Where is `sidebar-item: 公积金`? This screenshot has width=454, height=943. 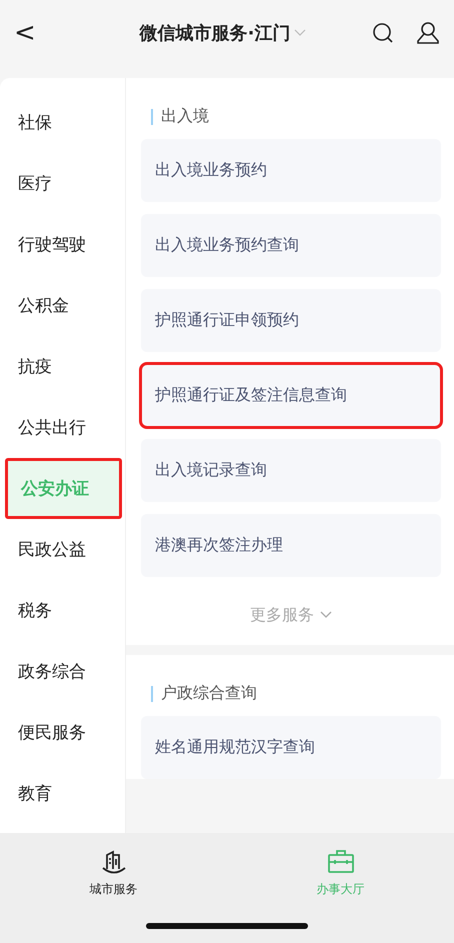 sidebar-item: 公积金 is located at coordinates (62, 305).